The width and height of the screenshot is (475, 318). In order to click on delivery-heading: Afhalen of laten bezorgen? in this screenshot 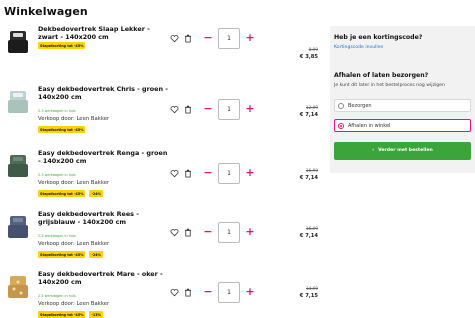, I will do `click(381, 75)`.